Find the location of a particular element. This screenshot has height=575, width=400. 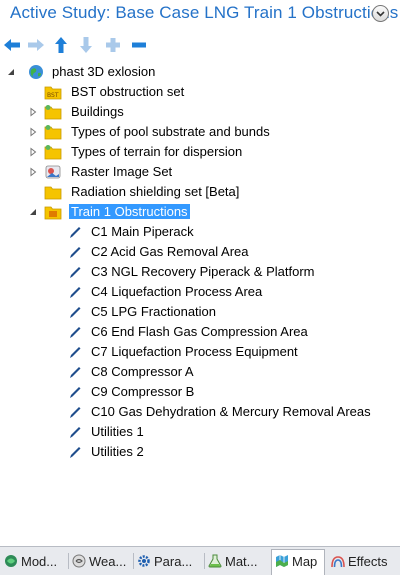

tree-item-pool-substrate: Types of pool substrate and bunds is located at coordinates (190, 132).